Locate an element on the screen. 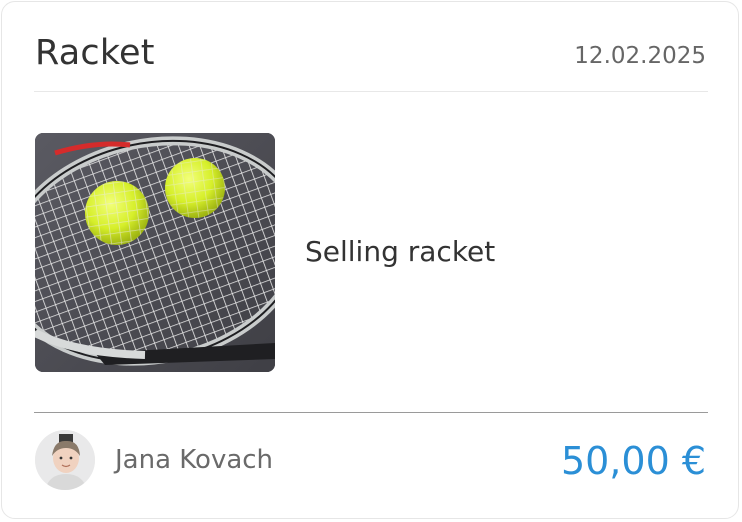 This screenshot has height=522, width=742. racket-photo-image is located at coordinates (155, 252).